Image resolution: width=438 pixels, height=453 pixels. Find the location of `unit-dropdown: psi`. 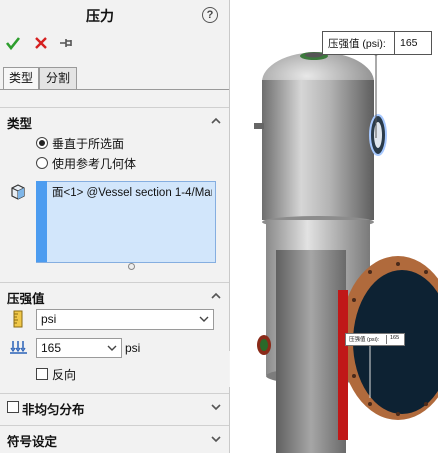

unit-dropdown: psi is located at coordinates (125, 319).